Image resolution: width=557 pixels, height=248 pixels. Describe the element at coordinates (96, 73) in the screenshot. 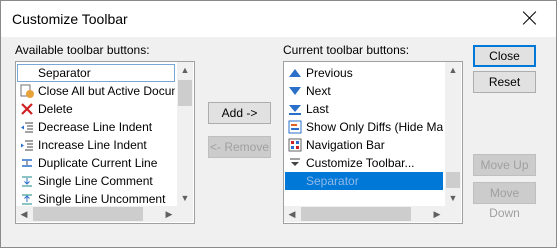

I see `list-item: Separator` at that location.